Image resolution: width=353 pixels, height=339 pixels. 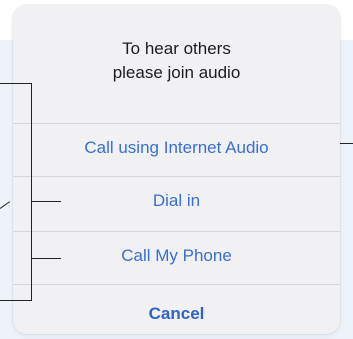 What do you see at coordinates (176, 72) in the screenshot?
I see `dialog-title-line-2: please join audio` at bounding box center [176, 72].